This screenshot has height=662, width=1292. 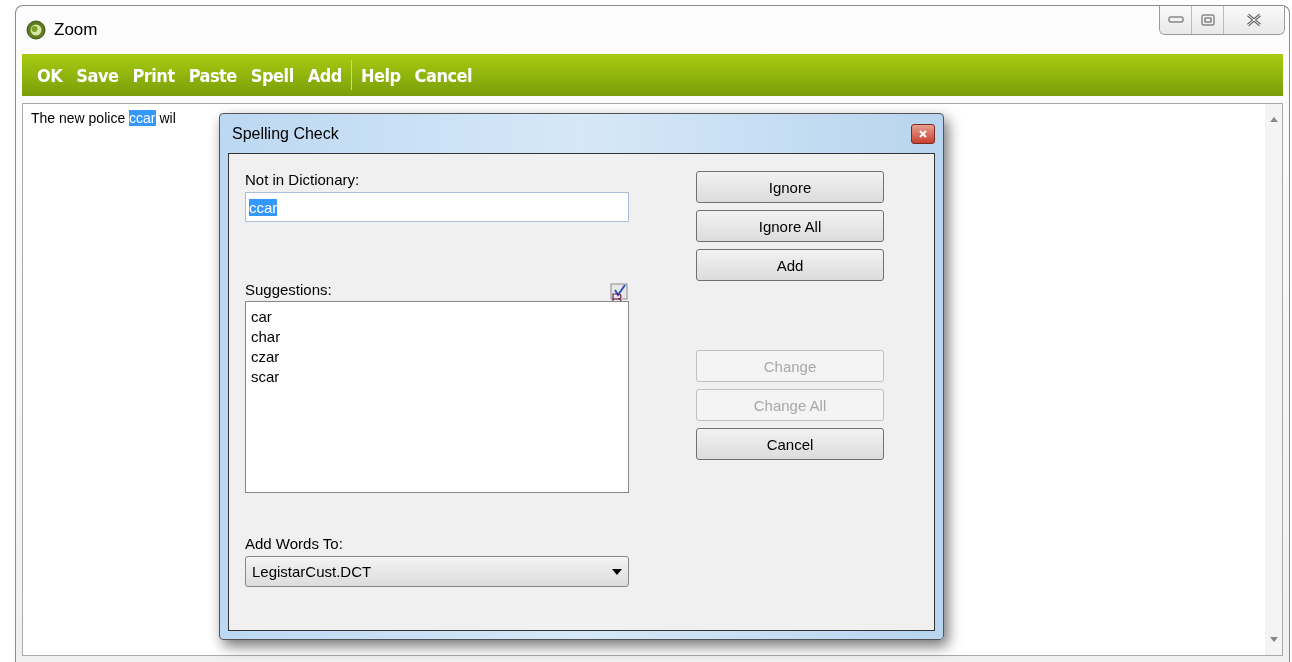 What do you see at coordinates (790, 444) in the screenshot?
I see `dialog-button: Cancel` at bounding box center [790, 444].